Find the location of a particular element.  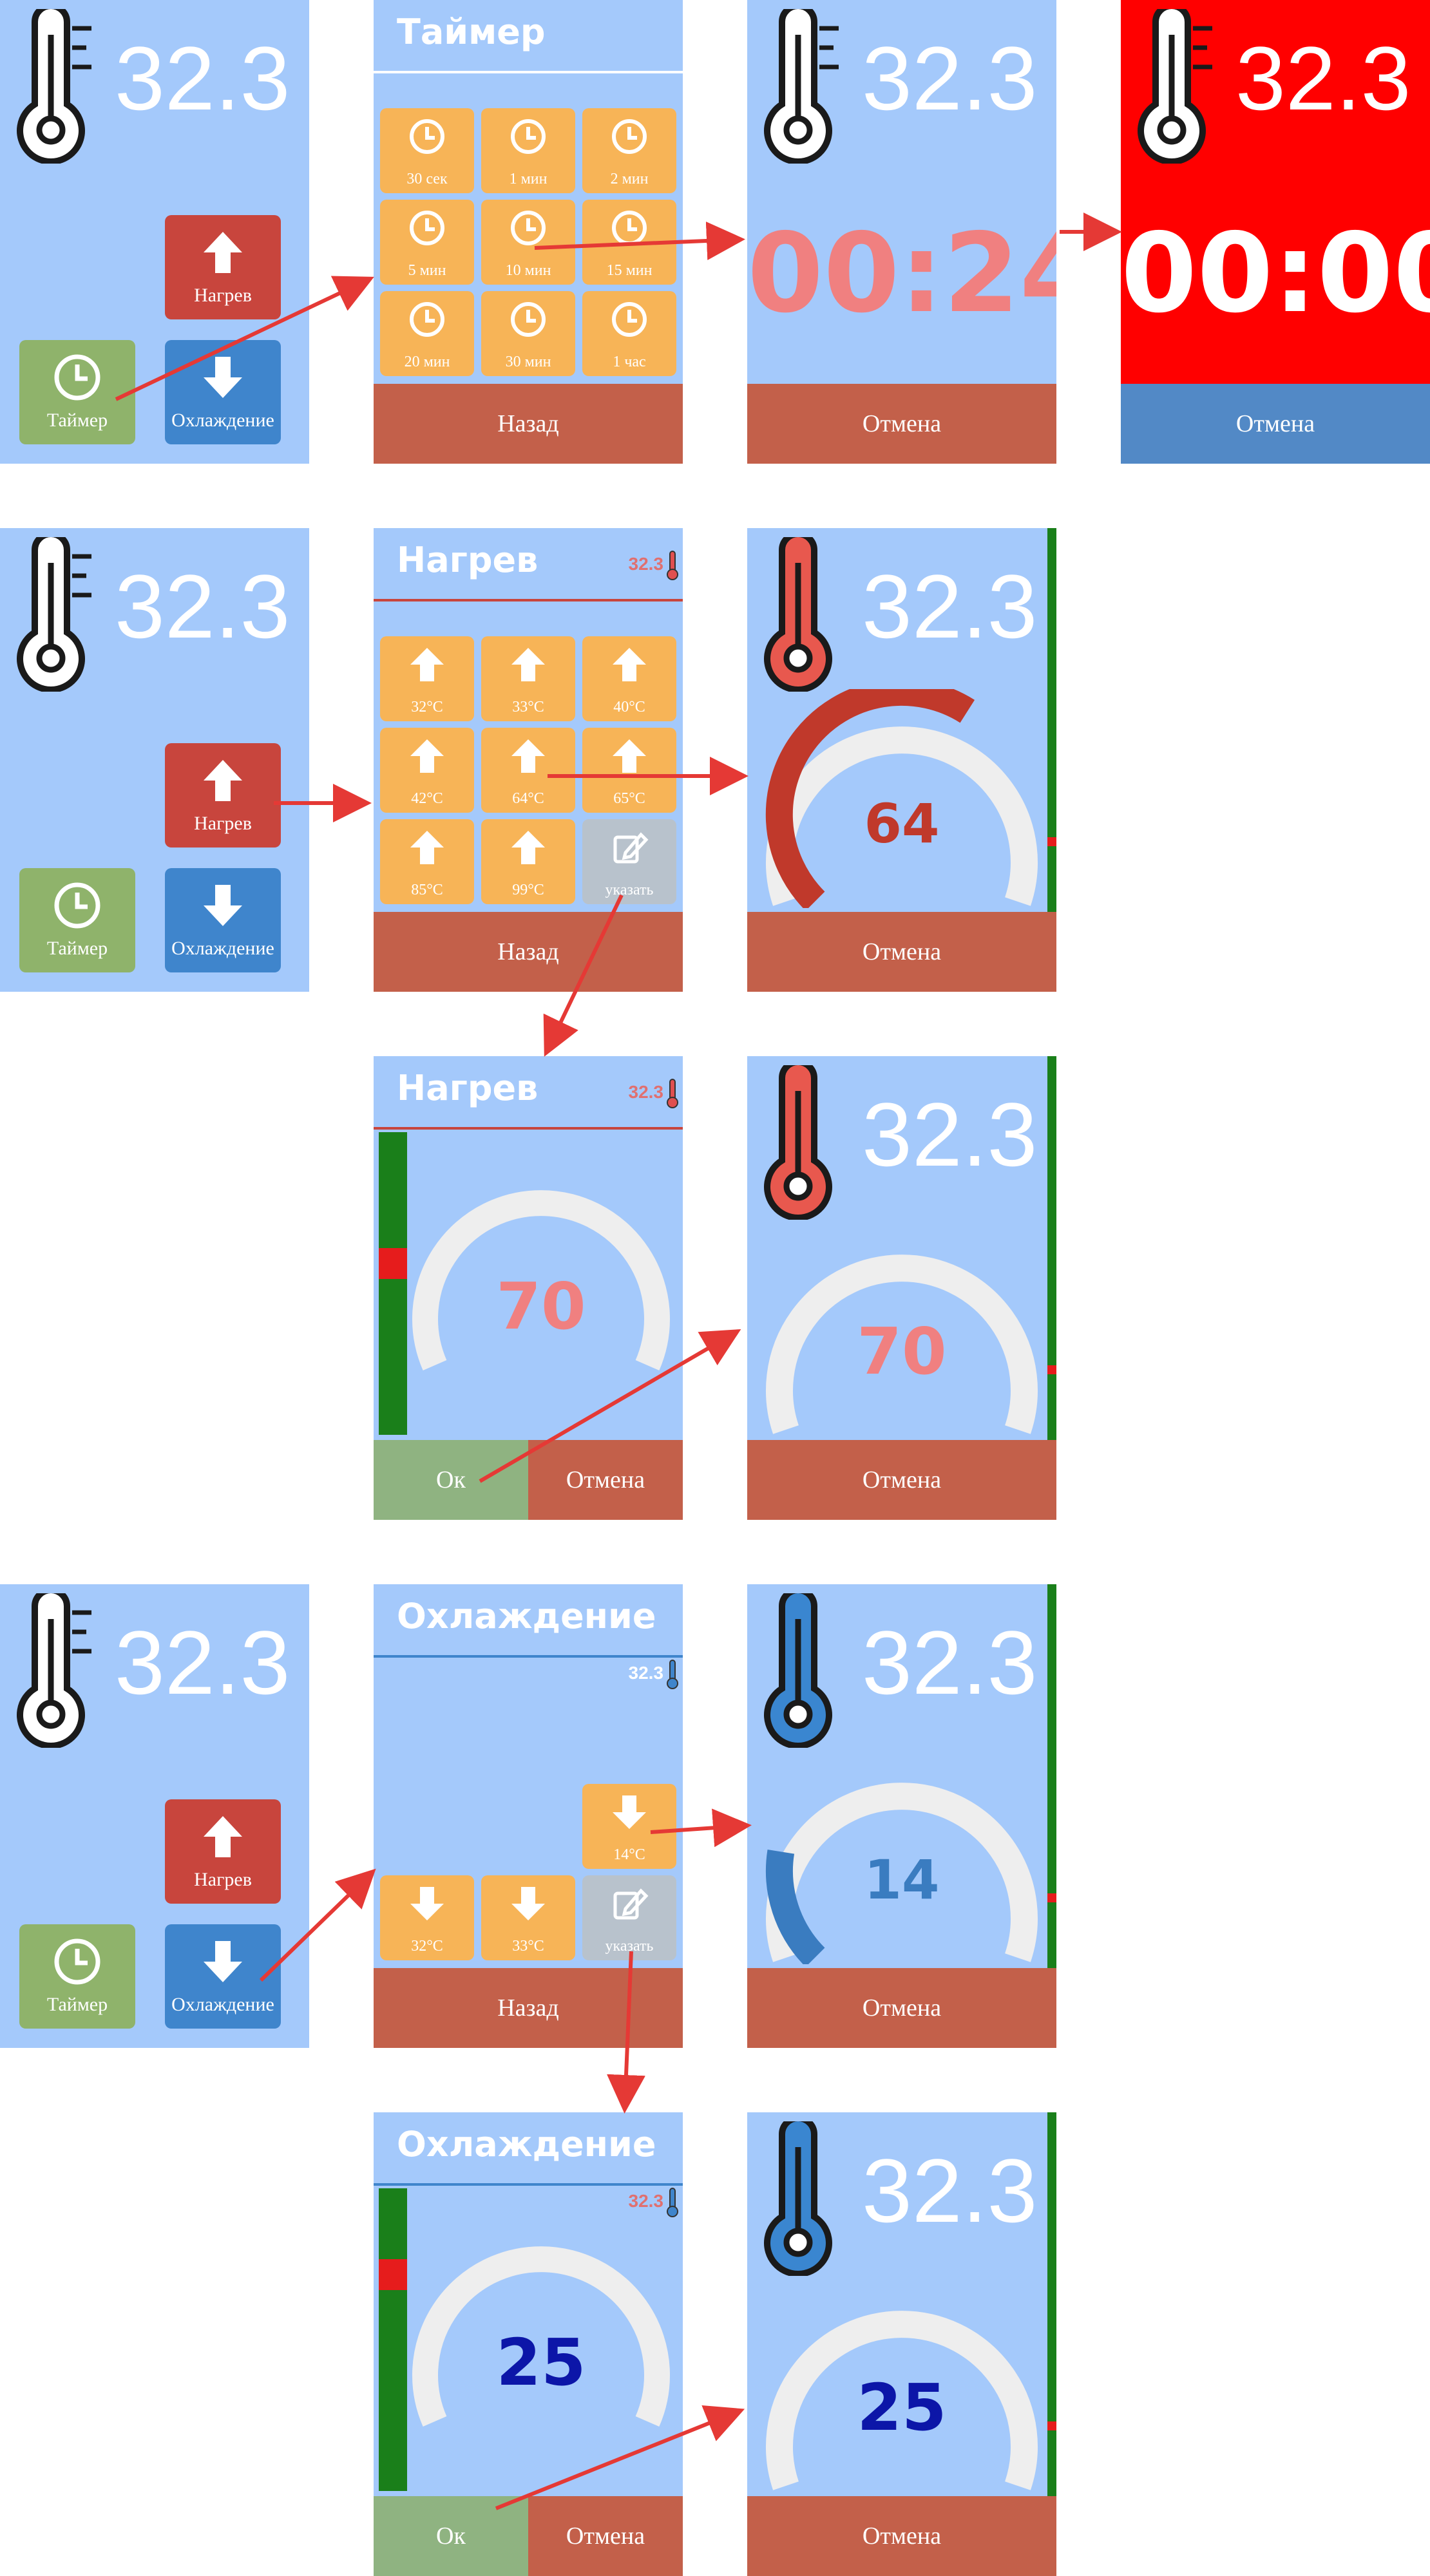

arrow-heat-custom-ok is located at coordinates (610, 1406).